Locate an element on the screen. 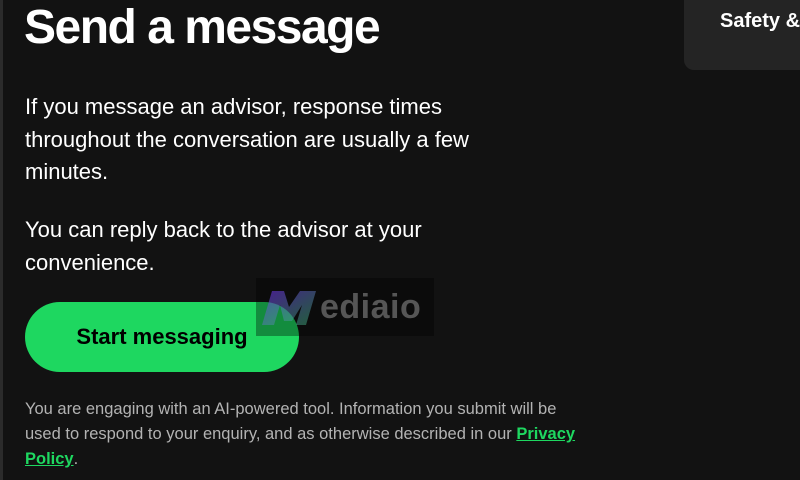 The height and width of the screenshot is (480, 800). safety-nav-card: Safety & is located at coordinates (742, 35).